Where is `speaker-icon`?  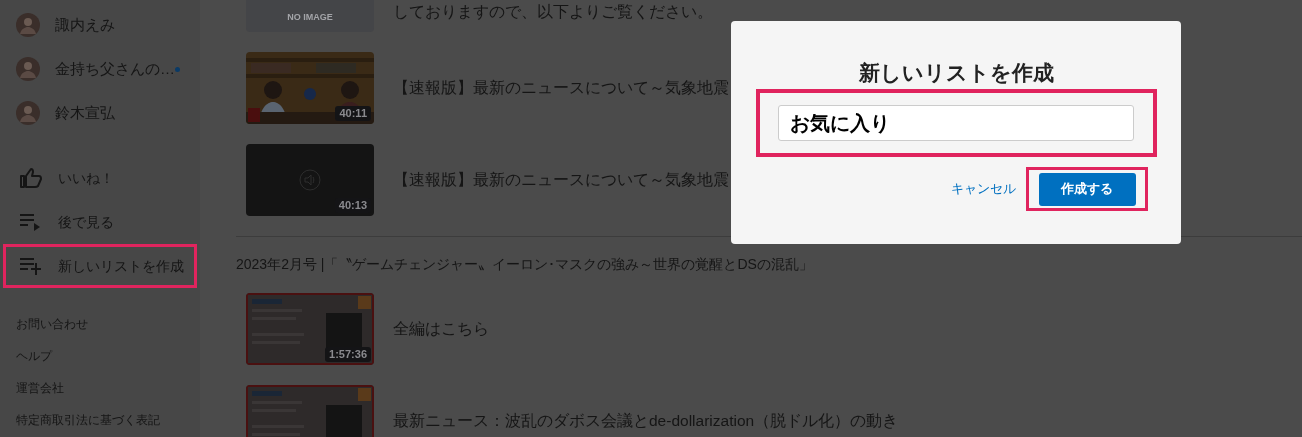 speaker-icon is located at coordinates (310, 180).